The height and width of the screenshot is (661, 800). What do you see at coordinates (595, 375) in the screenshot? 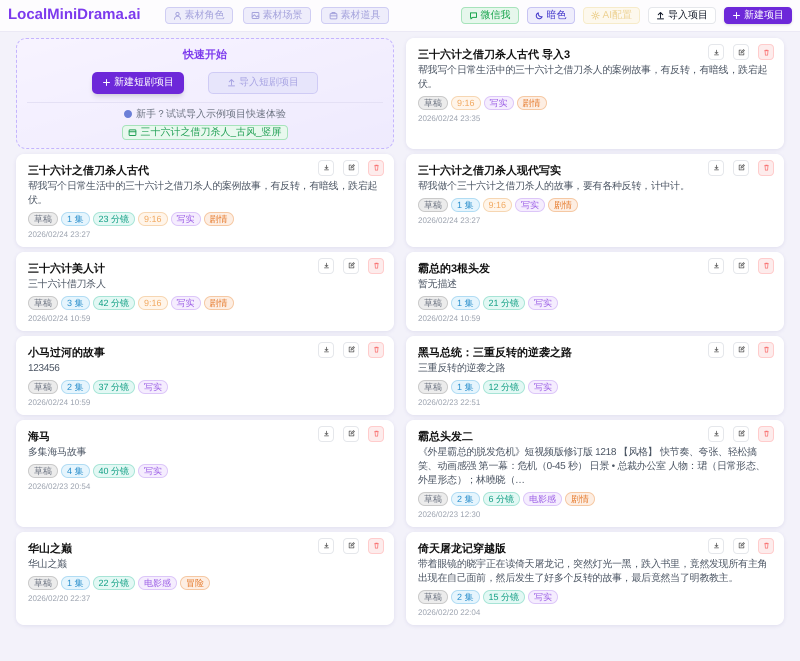
I see `project-card: 黑马总统：三重反转的逆袭之路 三重反转的逆袭之路 草稿 1 集 12 分镜 写实 2026/02/23 22:51` at bounding box center [595, 375].